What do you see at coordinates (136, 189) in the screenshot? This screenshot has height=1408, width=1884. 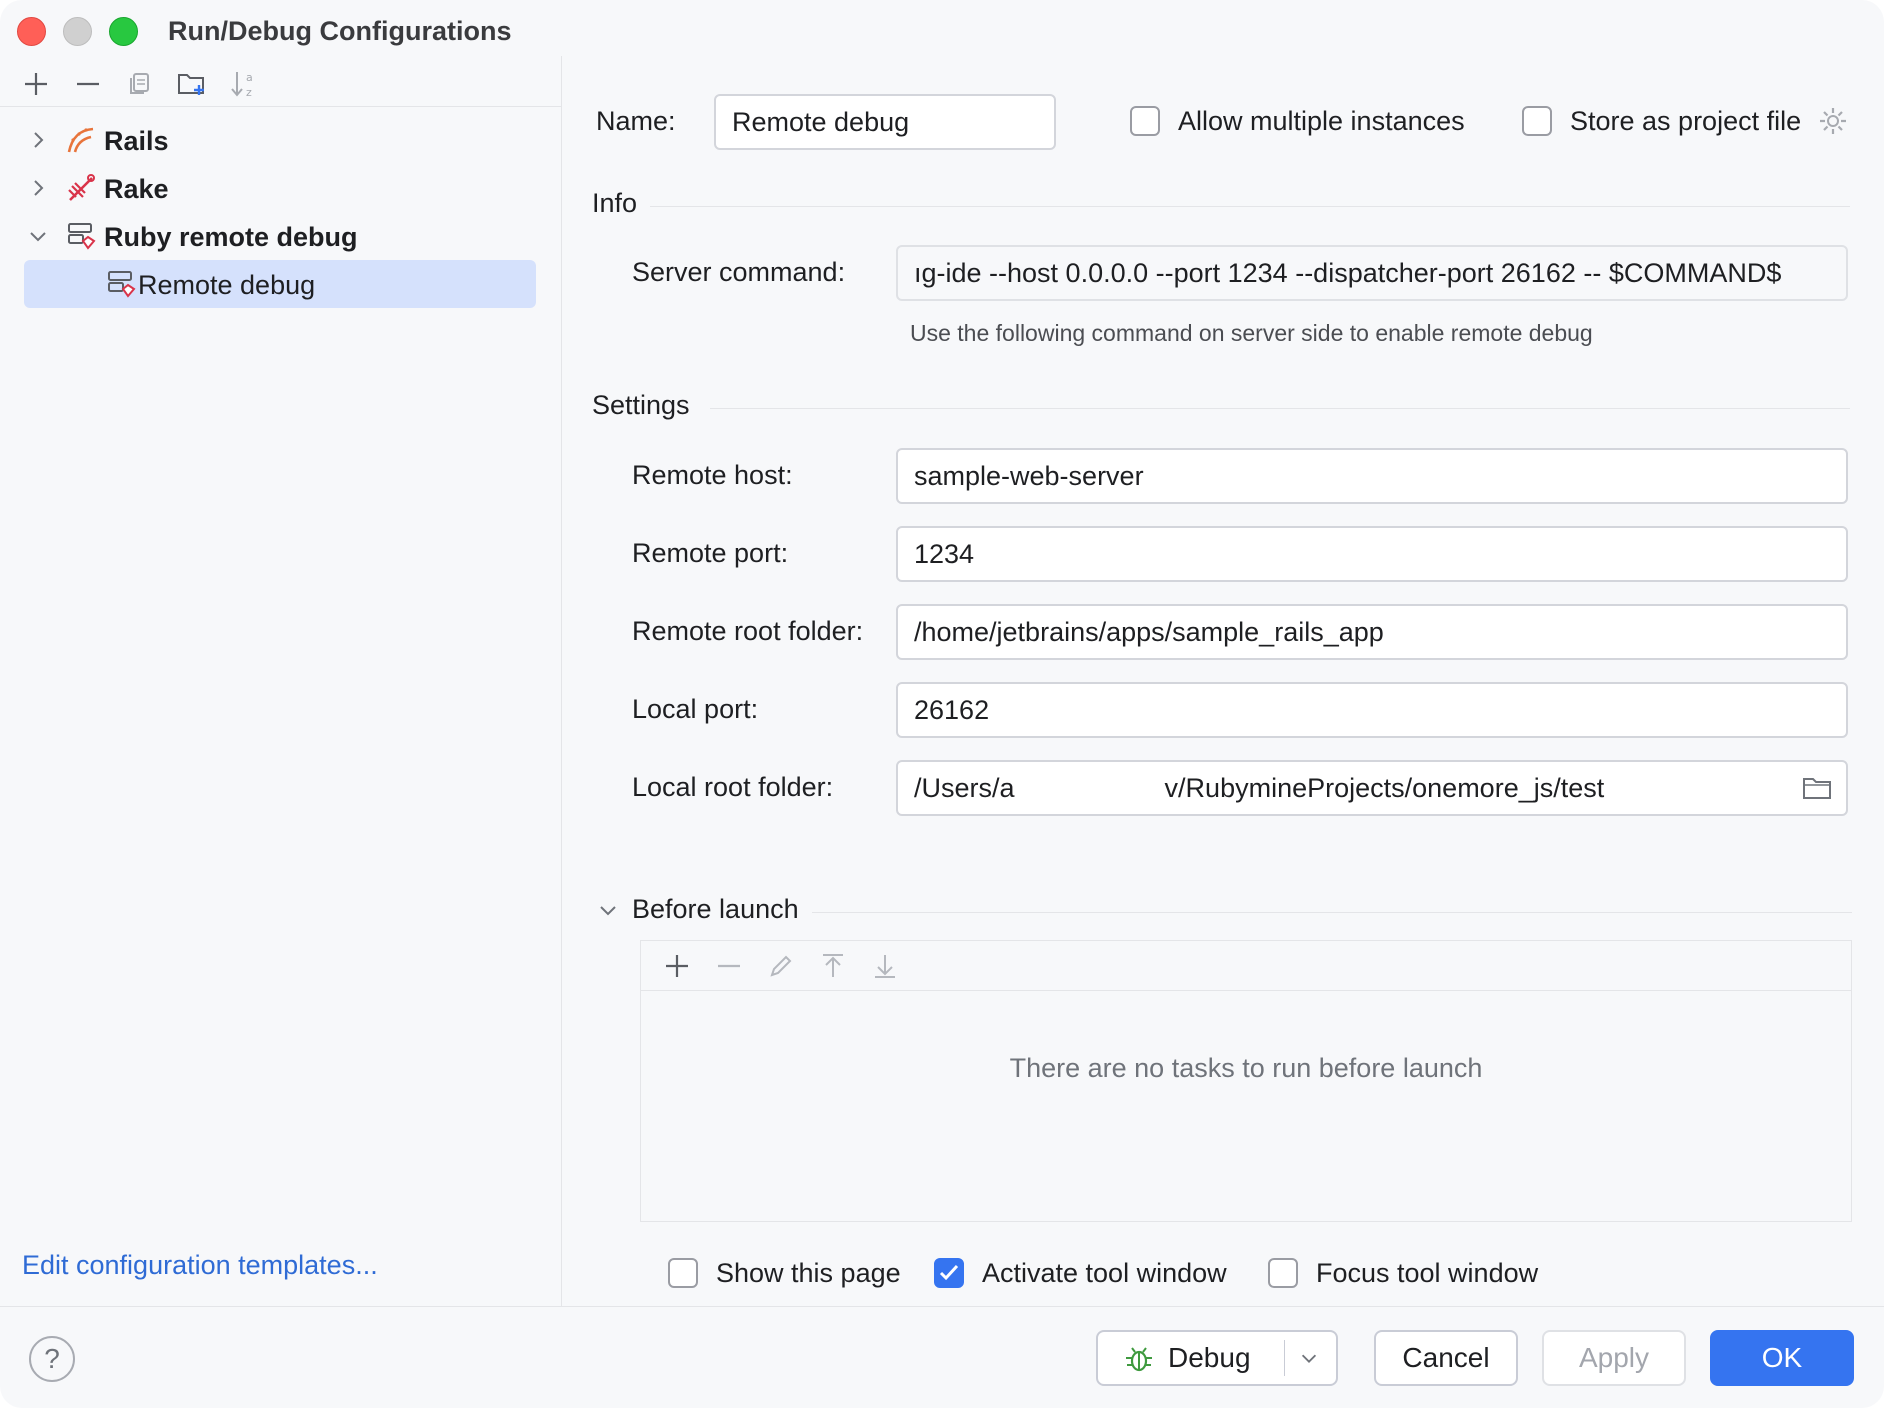 I see `tree-item-label: Rake` at bounding box center [136, 189].